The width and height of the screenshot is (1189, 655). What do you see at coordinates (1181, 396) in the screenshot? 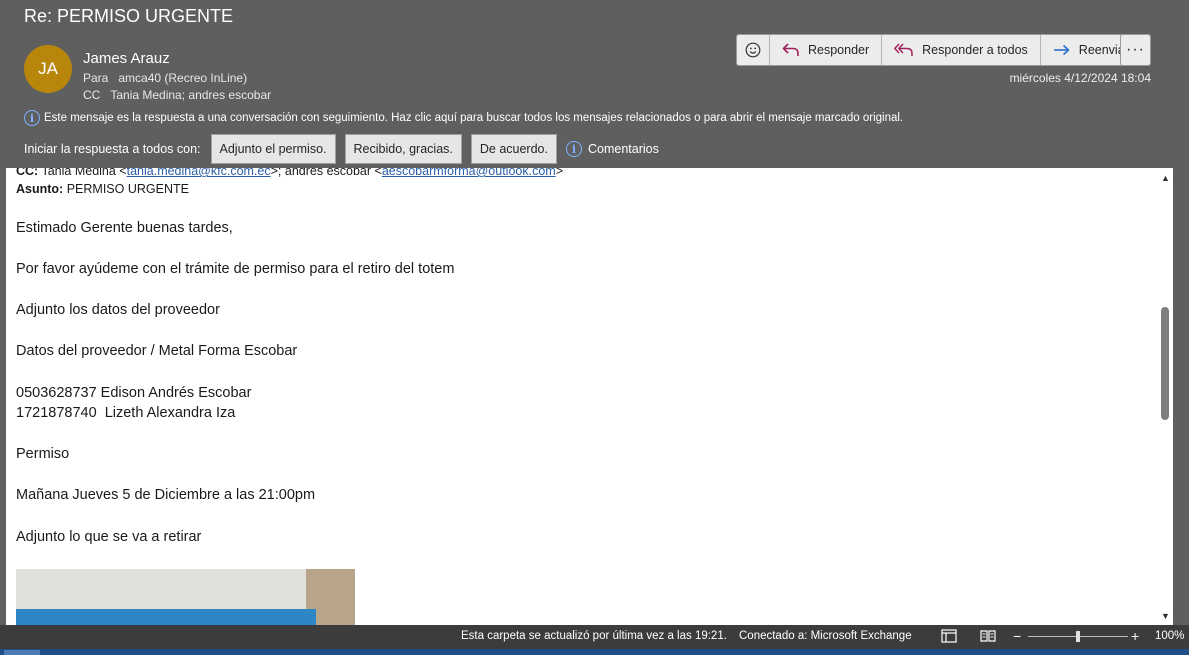
I see `pane-edge` at bounding box center [1181, 396].